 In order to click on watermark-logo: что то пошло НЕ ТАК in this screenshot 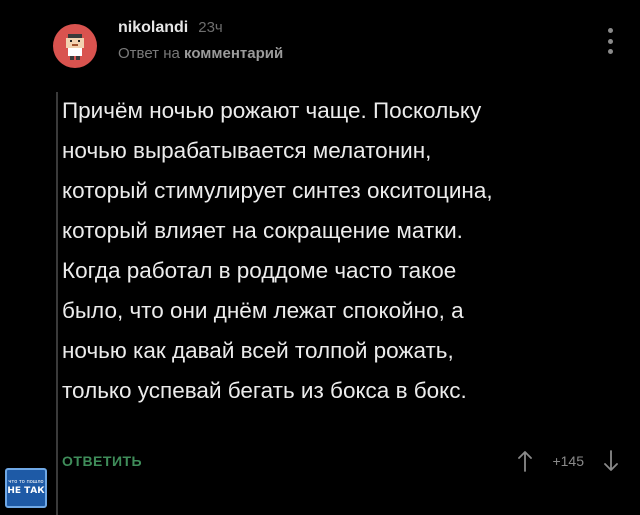, I will do `click(26, 488)`.